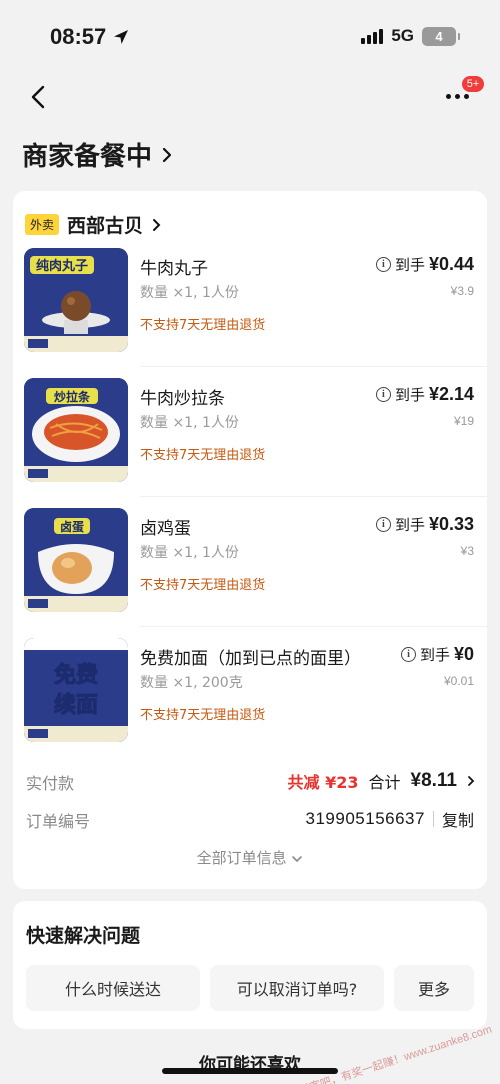 The height and width of the screenshot is (1084, 500). I want to click on total-row: 共减 ¥23 合计 ¥8.11, so click(382, 781).